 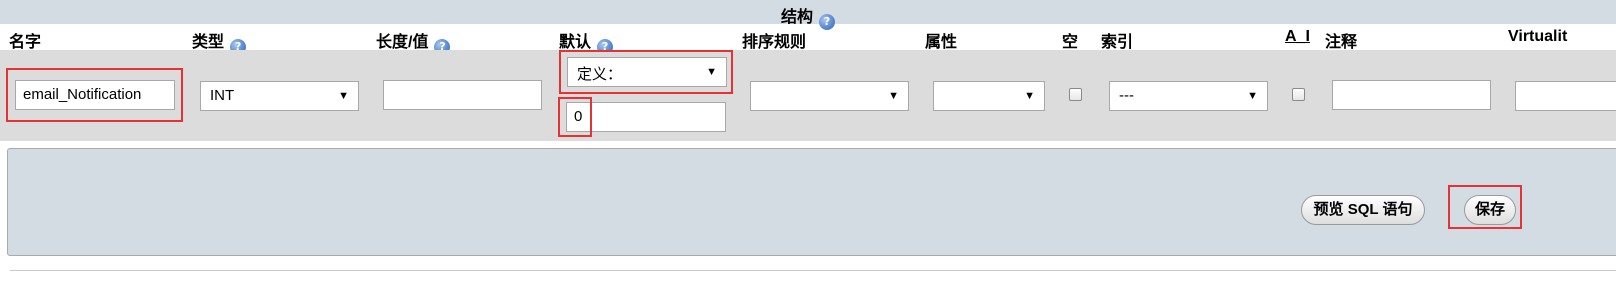 I want to click on col-header-index-label: 索引, so click(x=1117, y=42).